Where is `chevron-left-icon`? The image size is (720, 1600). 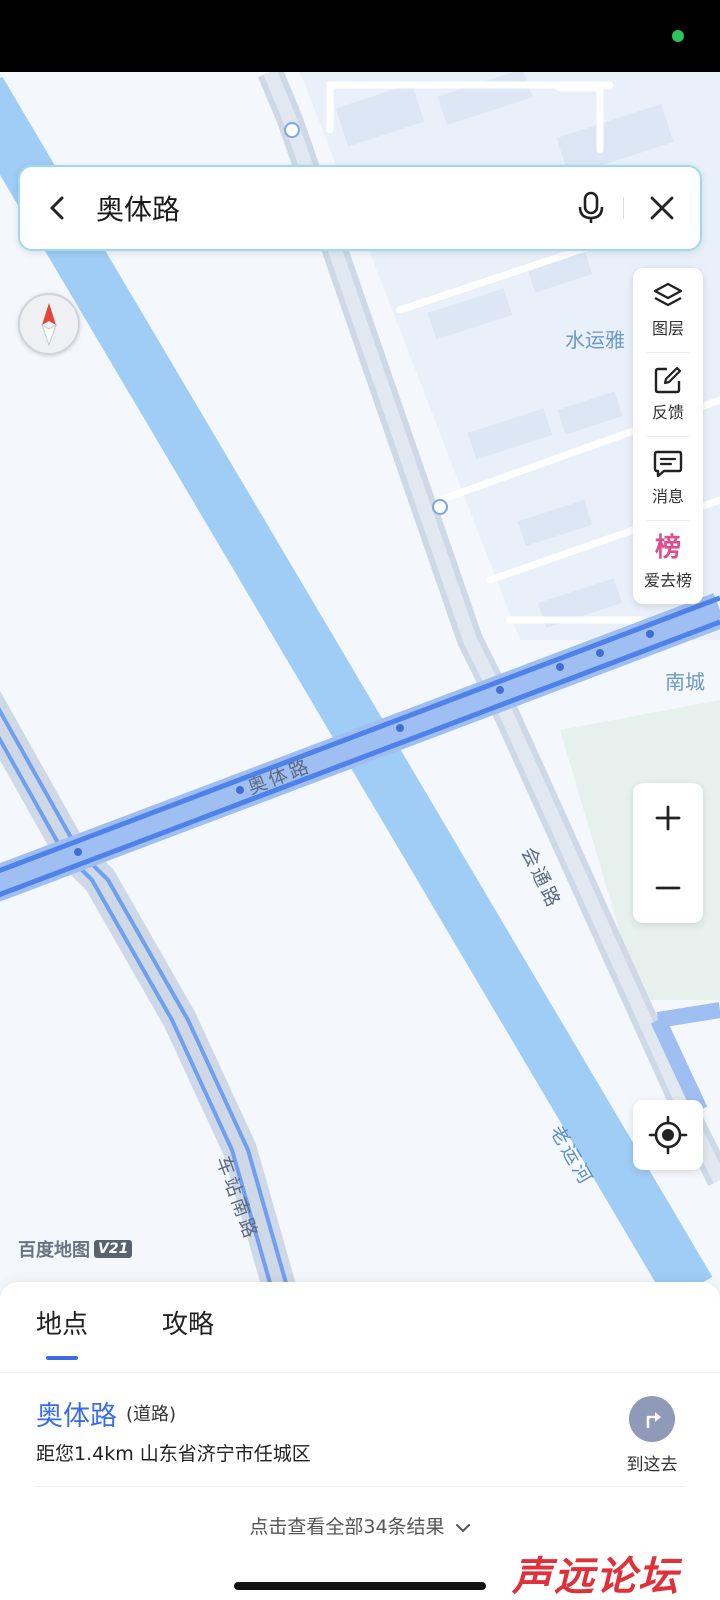 chevron-left-icon is located at coordinates (57, 208).